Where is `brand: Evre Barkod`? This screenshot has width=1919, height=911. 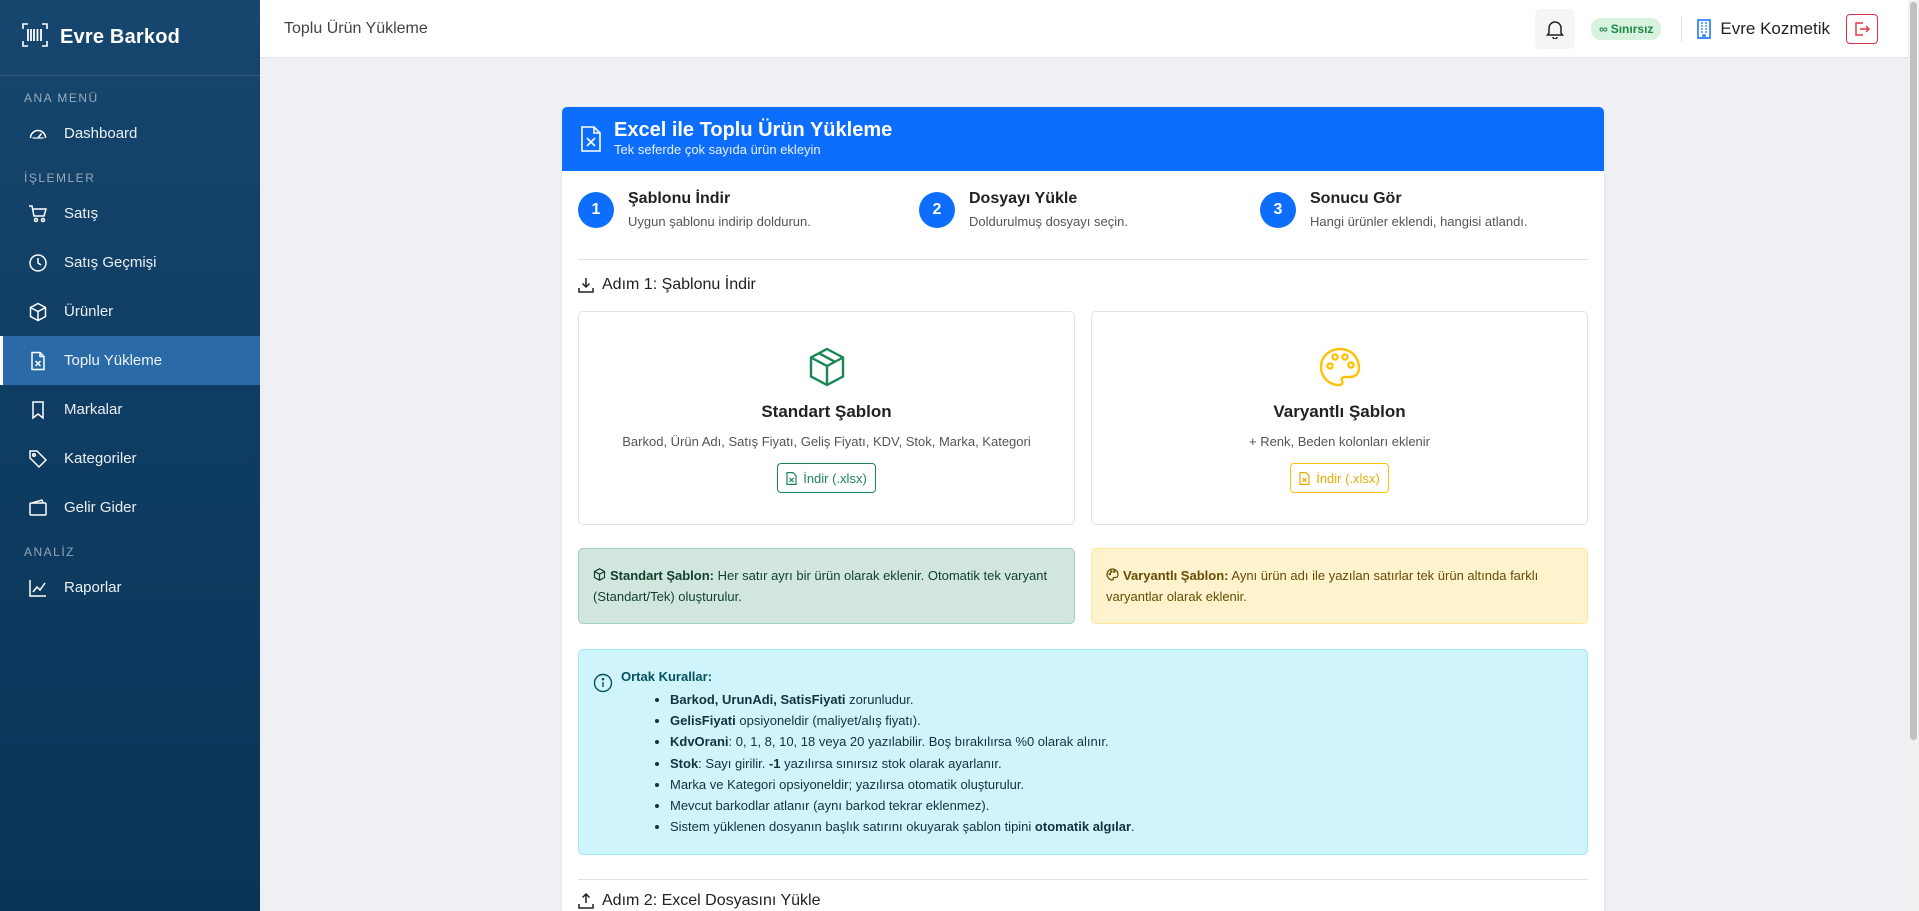
brand: Evre Barkod is located at coordinates (130, 38).